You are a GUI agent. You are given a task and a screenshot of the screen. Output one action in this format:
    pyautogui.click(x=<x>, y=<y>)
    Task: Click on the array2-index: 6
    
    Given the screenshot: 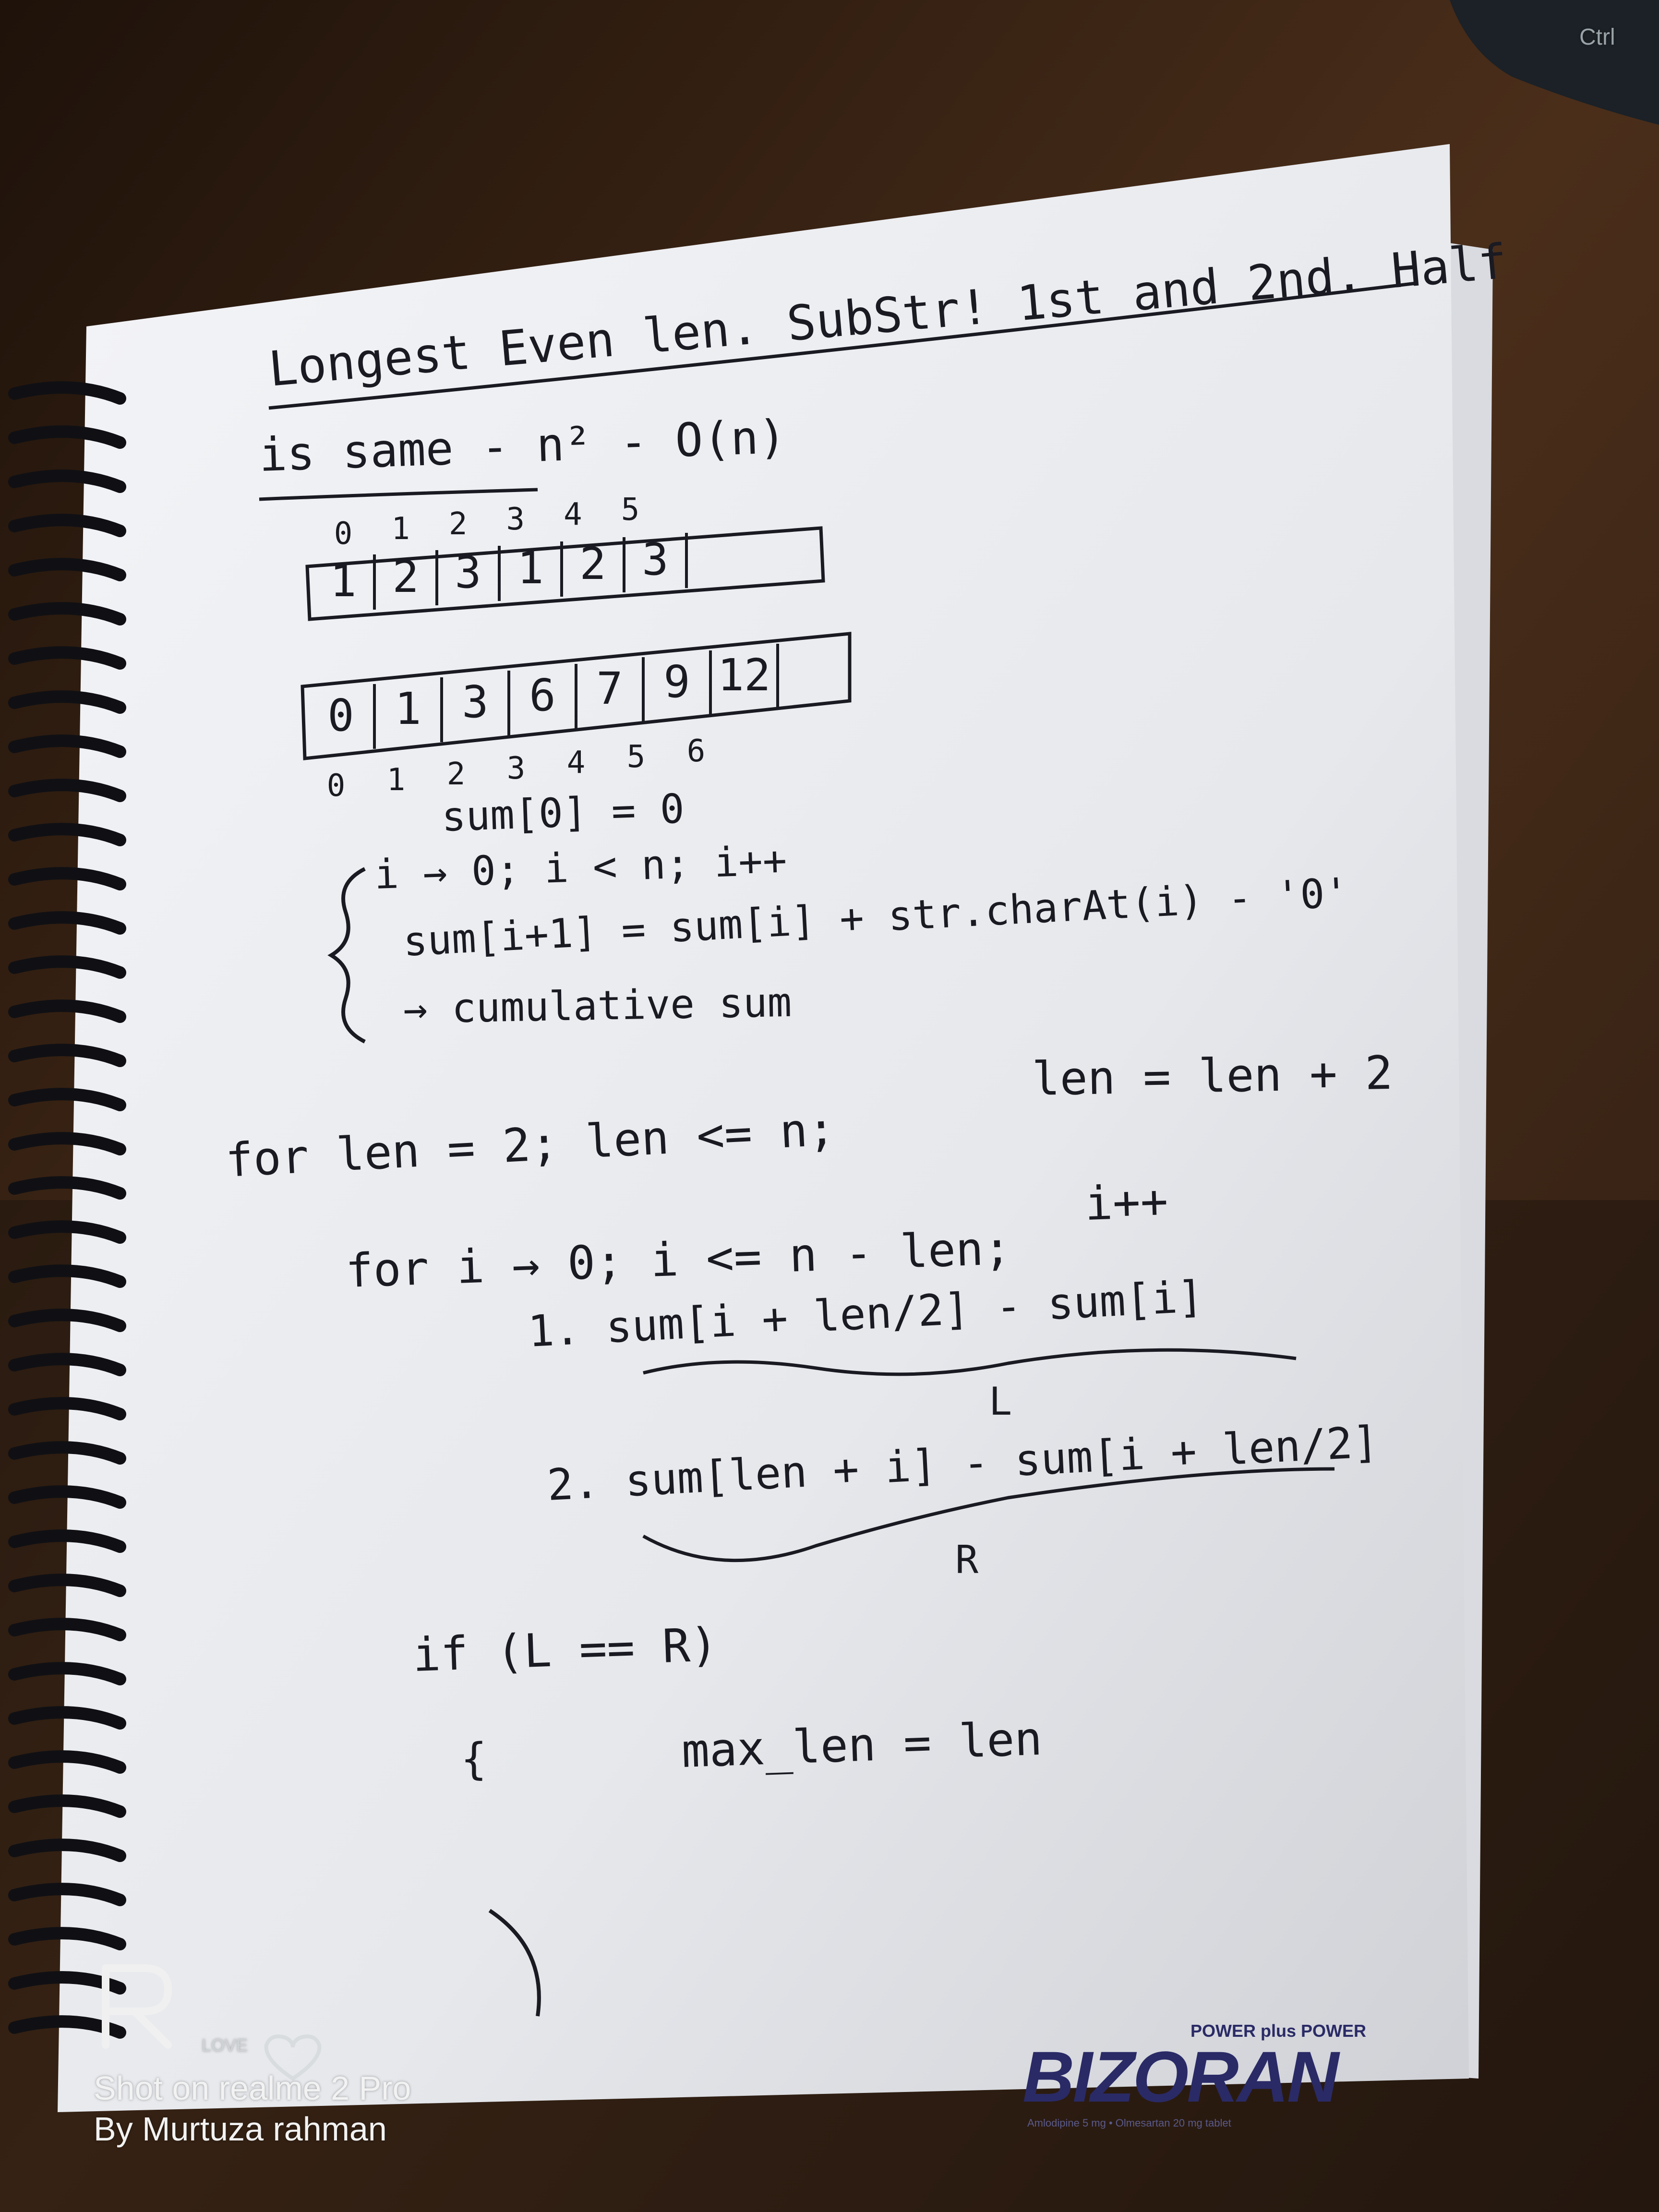 What is the action you would take?
    pyautogui.click(x=696, y=751)
    